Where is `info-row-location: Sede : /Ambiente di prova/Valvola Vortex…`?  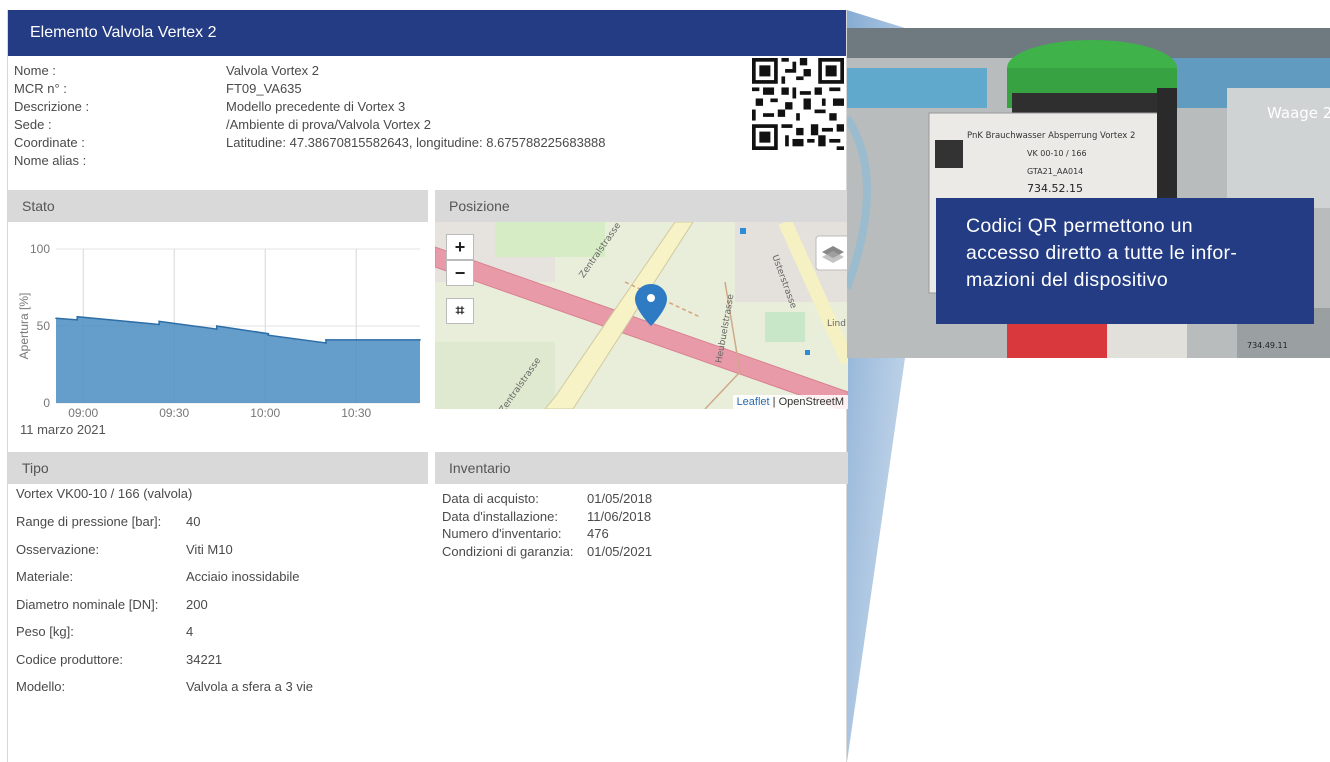
info-row-location: Sede : /Ambiente di prova/Valvola Vortex… is located at coordinates (379, 125).